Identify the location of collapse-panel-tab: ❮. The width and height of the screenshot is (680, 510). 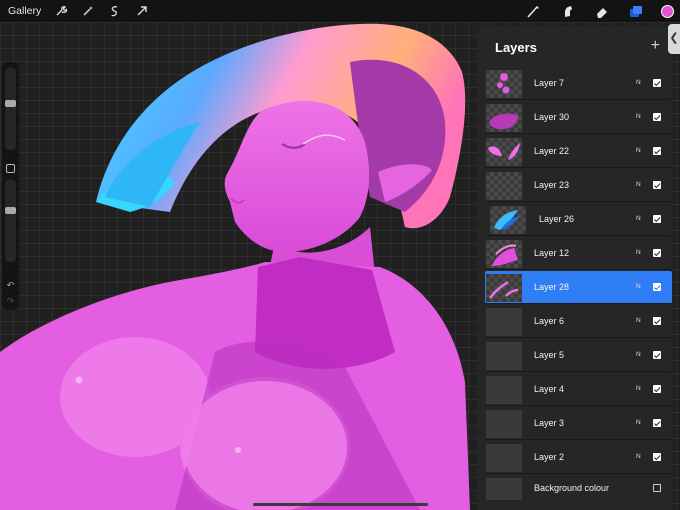
(674, 39).